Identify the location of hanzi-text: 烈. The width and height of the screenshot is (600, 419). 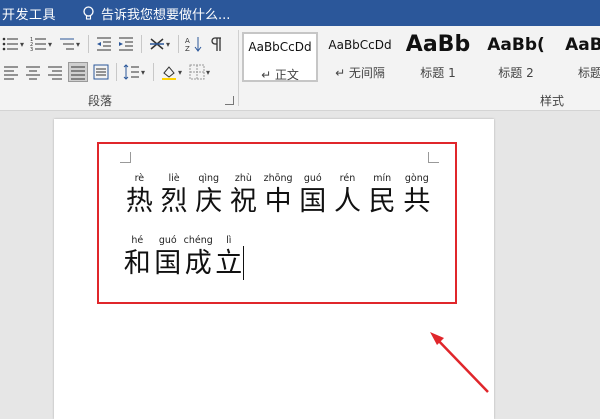
(174, 201).